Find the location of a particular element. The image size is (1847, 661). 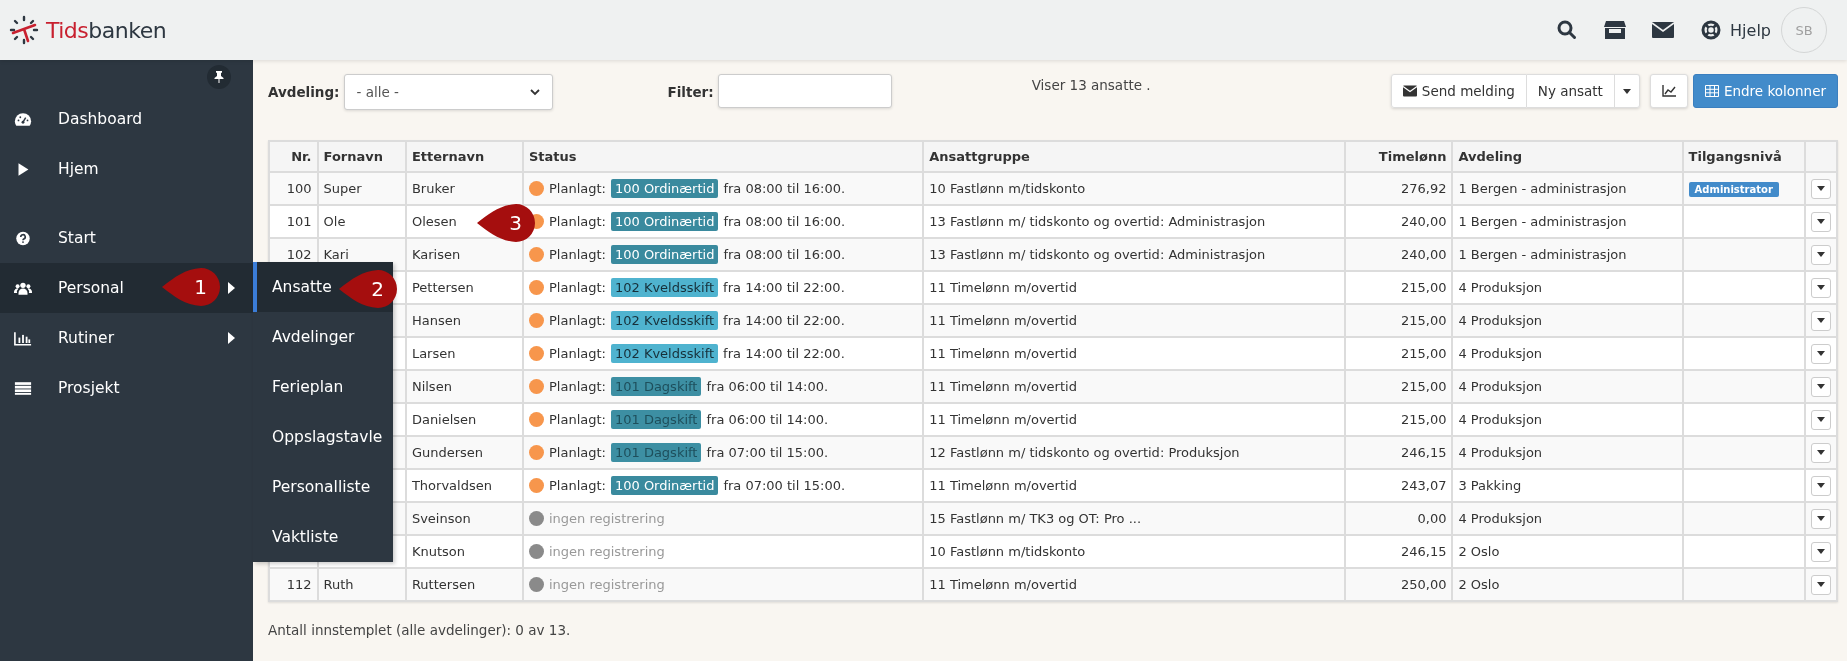

column-header: Timelønn is located at coordinates (1398, 156).